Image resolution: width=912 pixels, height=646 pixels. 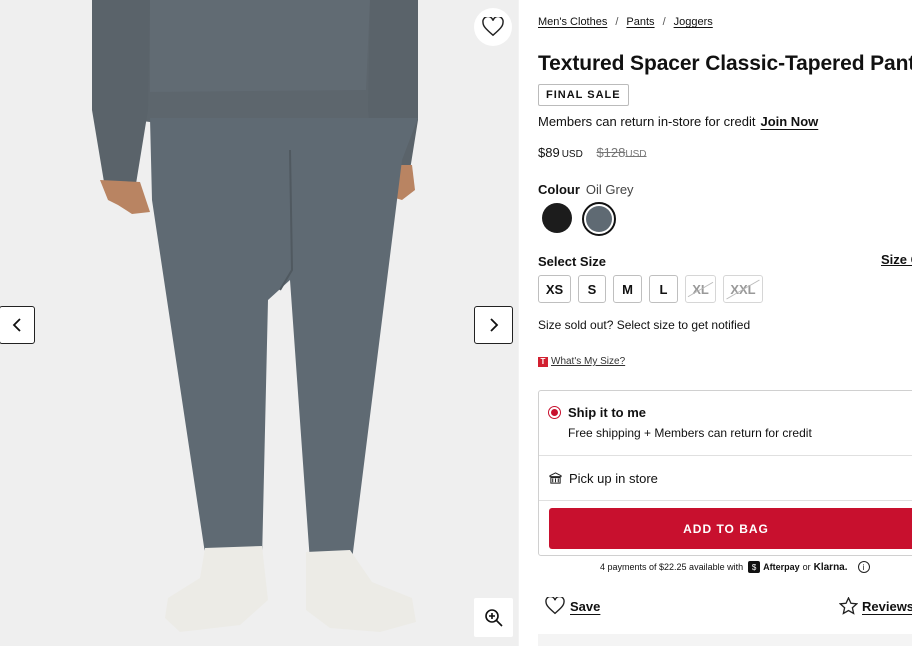 What do you see at coordinates (592, 152) in the screenshot?
I see `price: $89 USD $128USD` at bounding box center [592, 152].